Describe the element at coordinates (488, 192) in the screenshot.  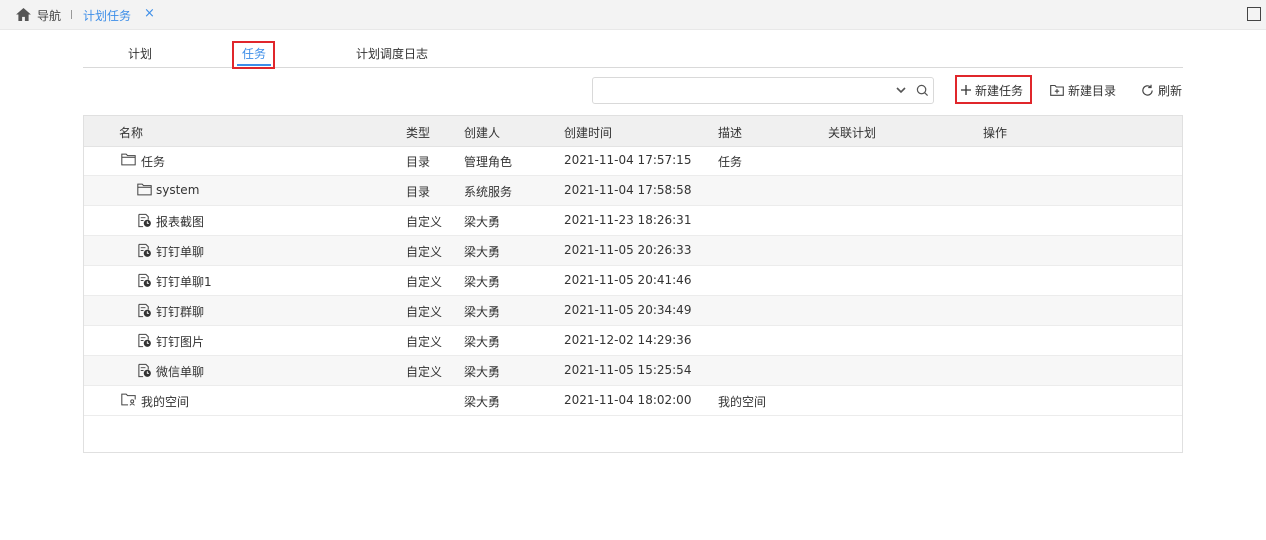
I see `row-creator: 系统服务` at that location.